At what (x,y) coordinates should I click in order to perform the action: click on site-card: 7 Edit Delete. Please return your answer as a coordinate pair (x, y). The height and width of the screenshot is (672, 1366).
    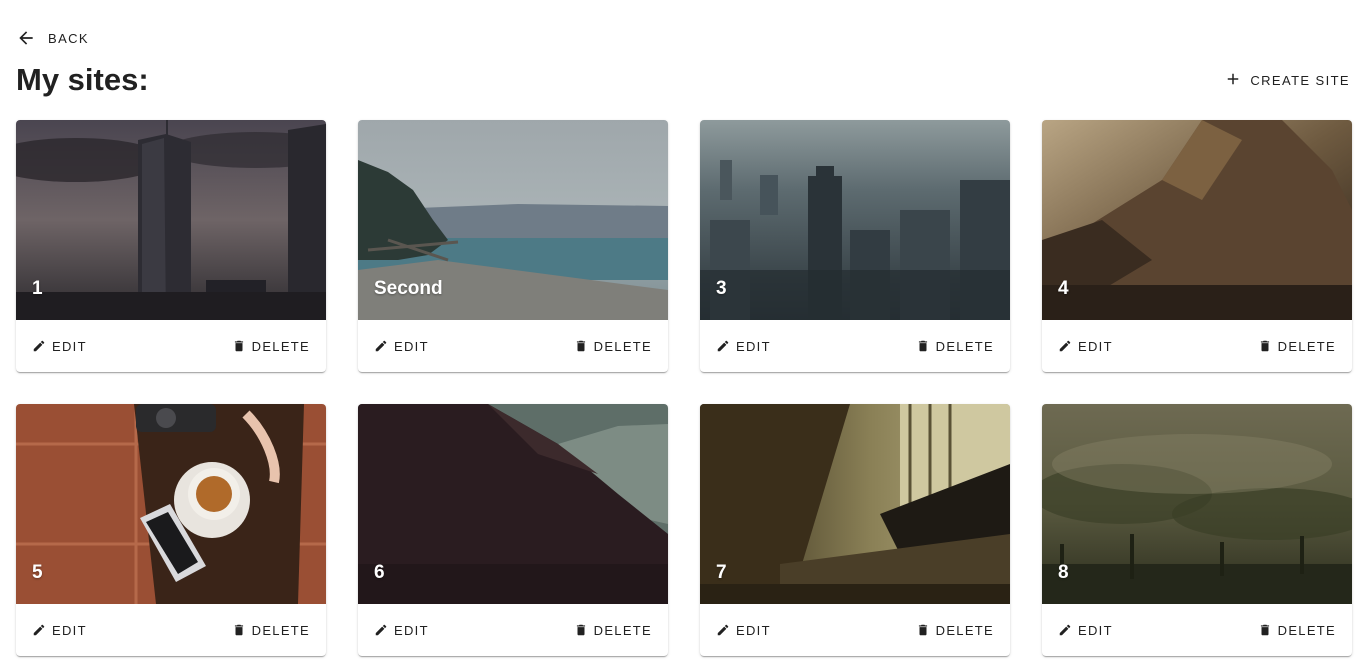
    Looking at the image, I should click on (855, 530).